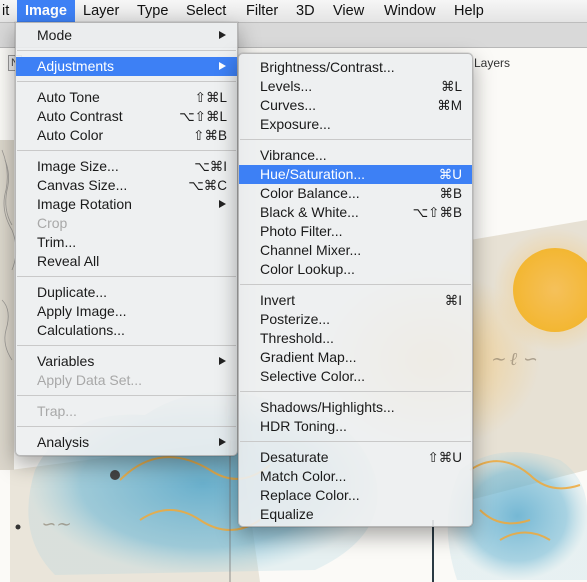 The image size is (587, 582). I want to click on shortcut-text: ⌘B, so click(450, 193).